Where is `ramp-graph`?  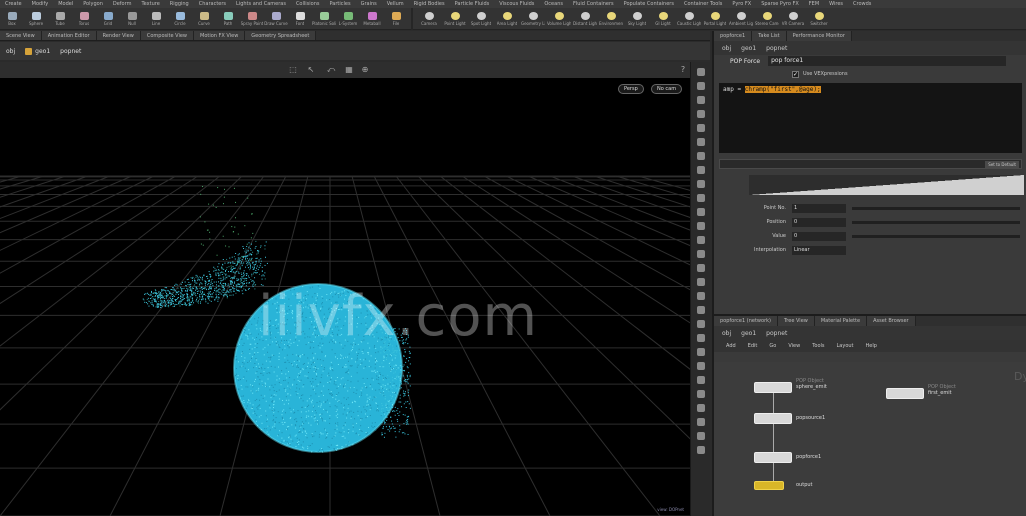 ramp-graph is located at coordinates (886, 185).